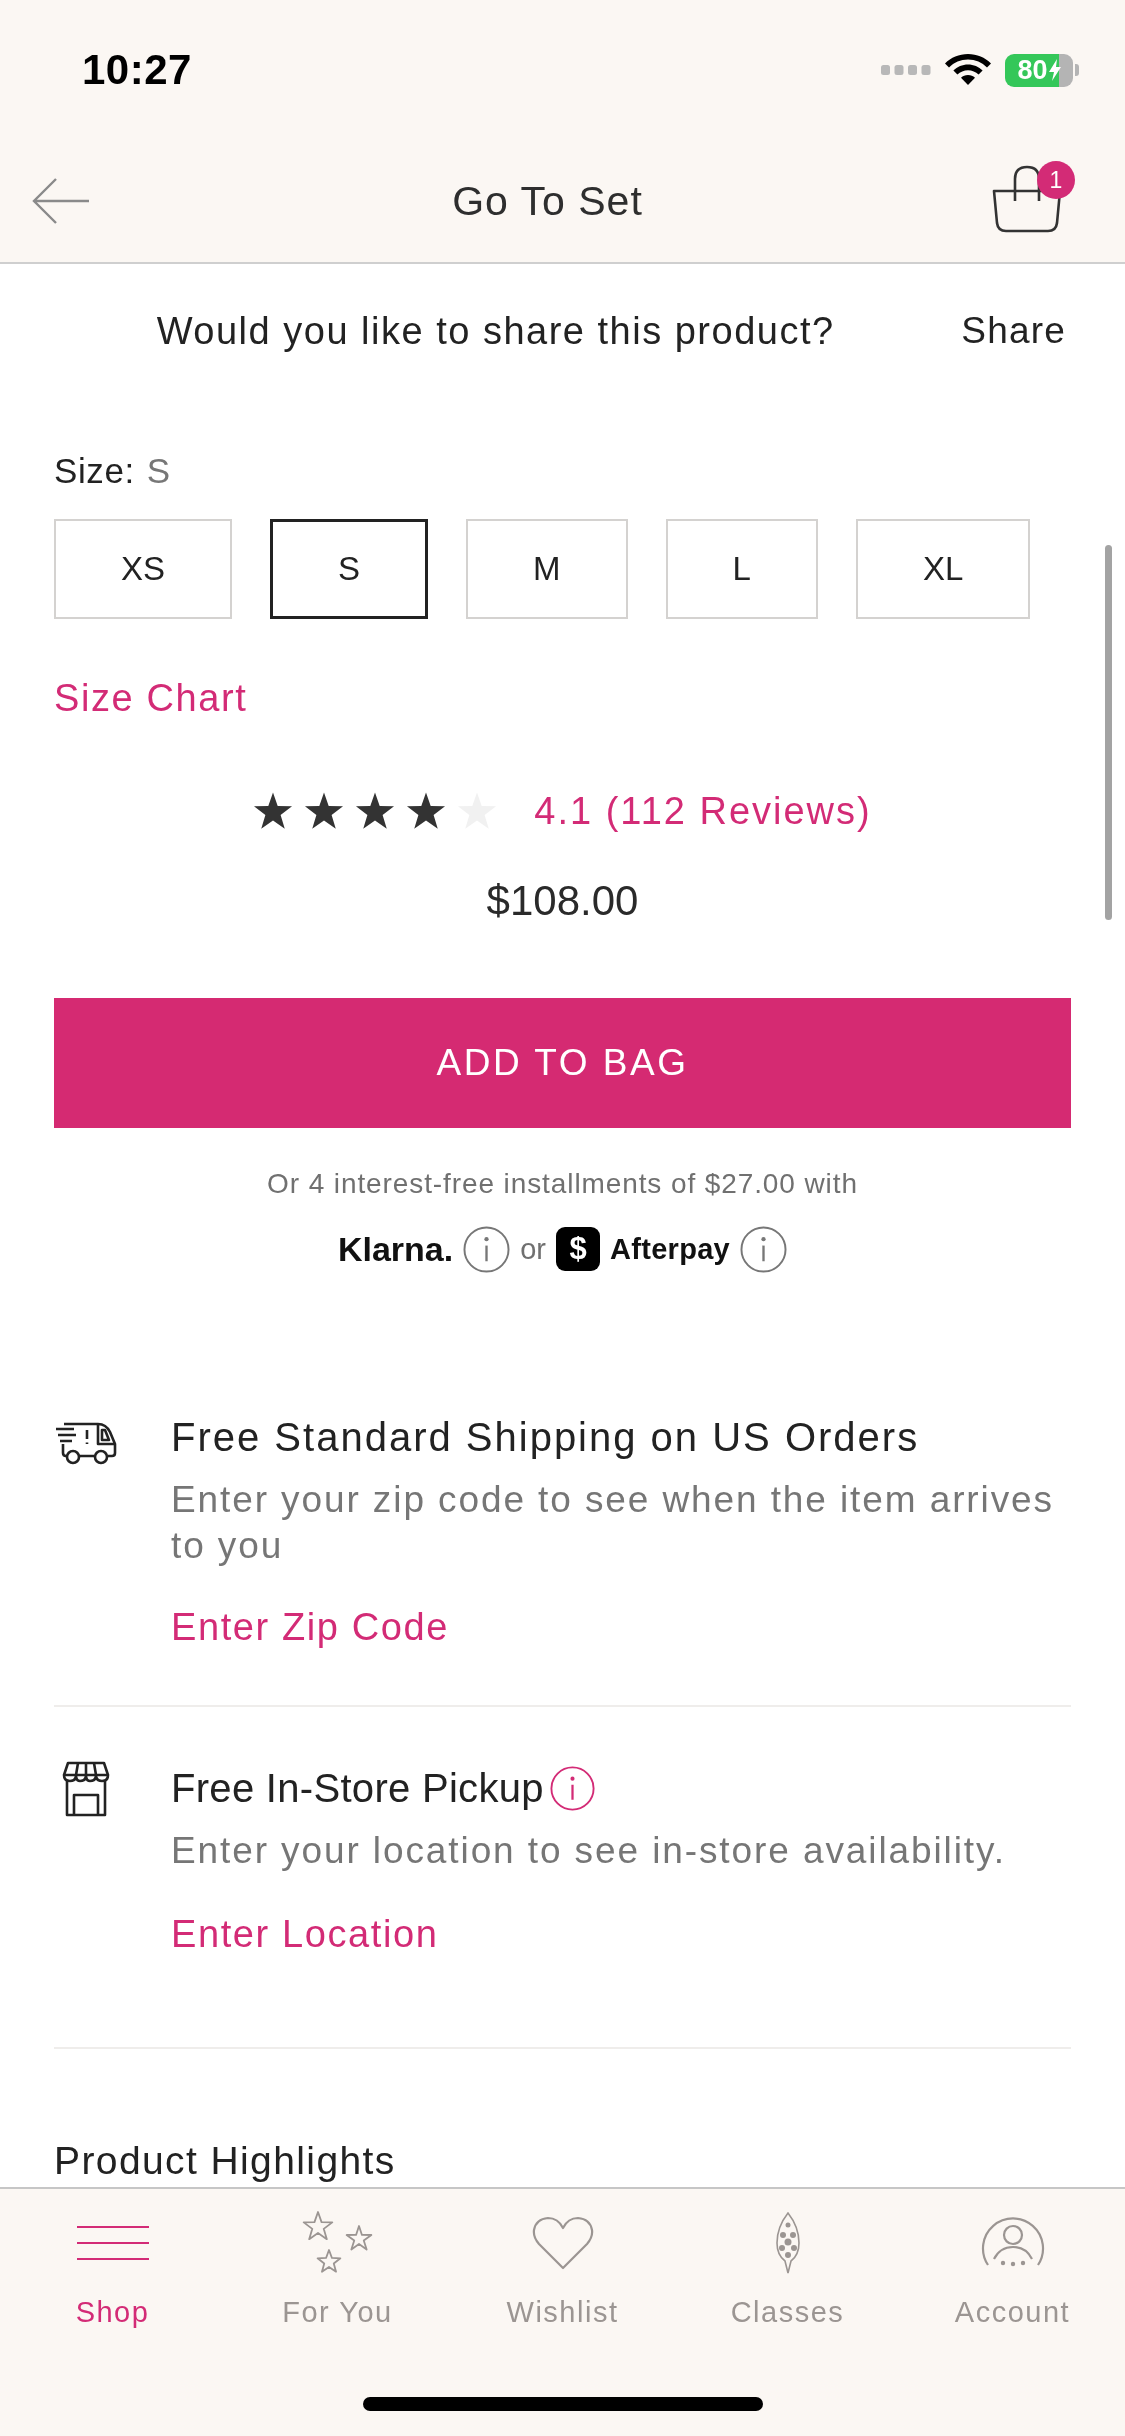 This screenshot has height=2436, width=1125. What do you see at coordinates (151, 698) in the screenshot?
I see `size-chart-link: Size Chart` at bounding box center [151, 698].